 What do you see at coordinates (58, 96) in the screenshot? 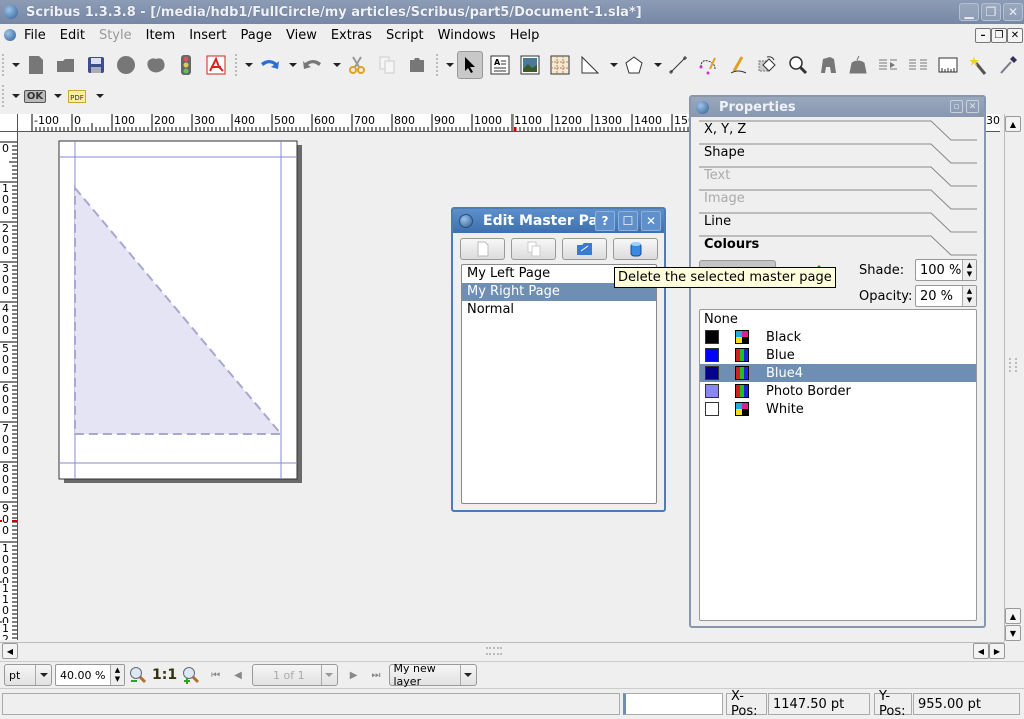
I see `pdf-push-dropdown` at bounding box center [58, 96].